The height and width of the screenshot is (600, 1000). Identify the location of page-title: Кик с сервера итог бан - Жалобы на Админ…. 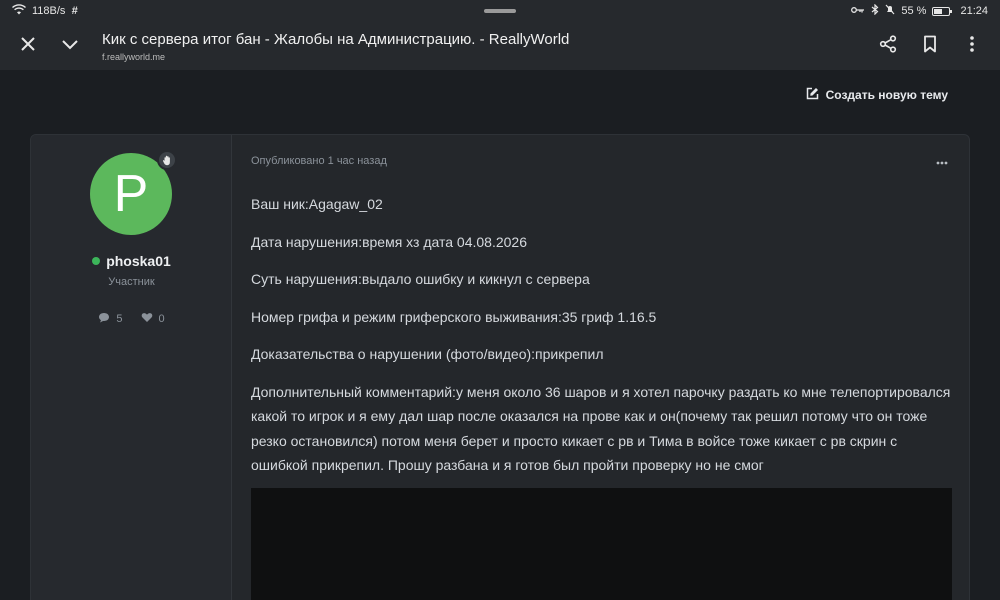
(336, 39).